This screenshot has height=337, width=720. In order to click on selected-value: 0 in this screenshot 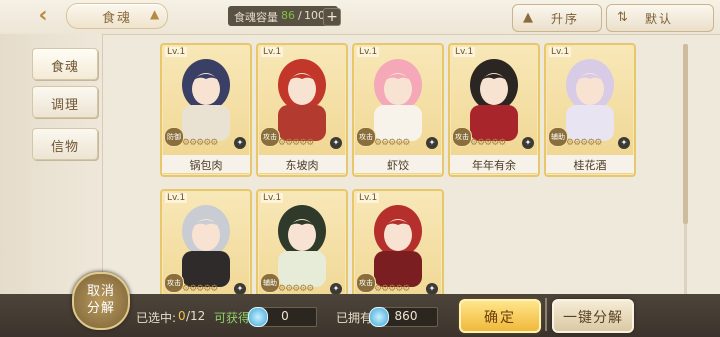, I will do `click(182, 316)`.